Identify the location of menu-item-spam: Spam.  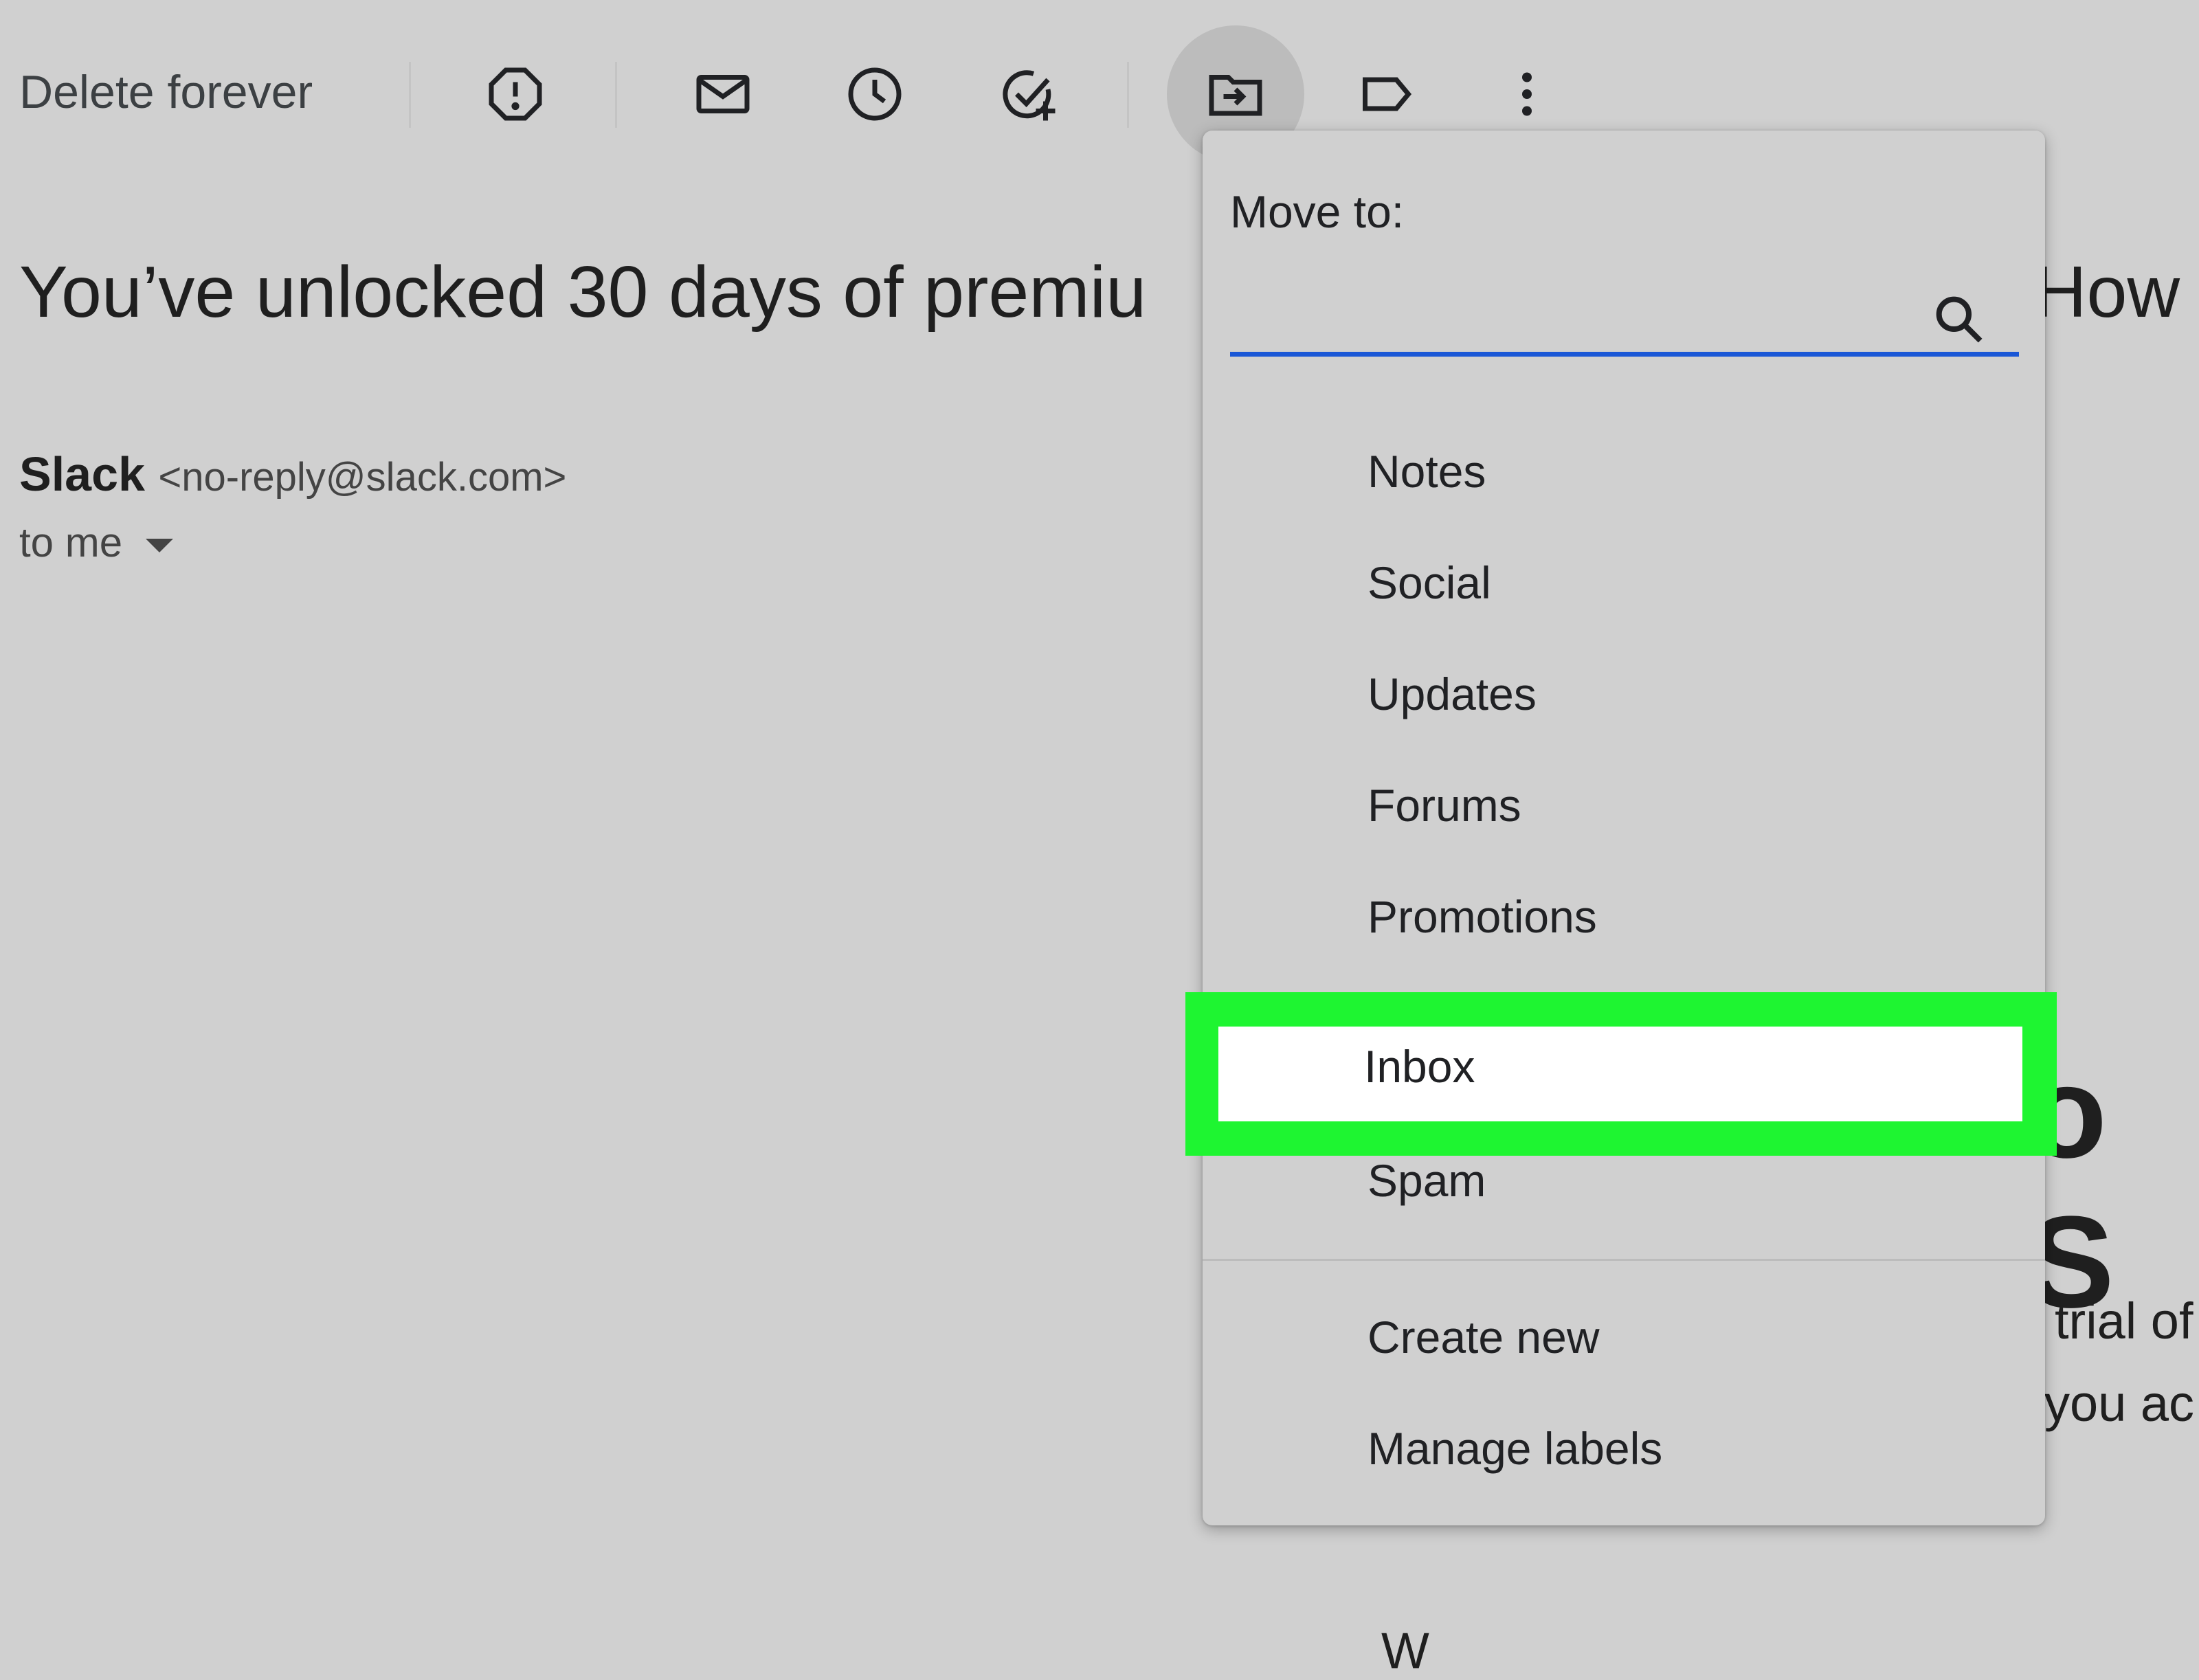
(1427, 1180).